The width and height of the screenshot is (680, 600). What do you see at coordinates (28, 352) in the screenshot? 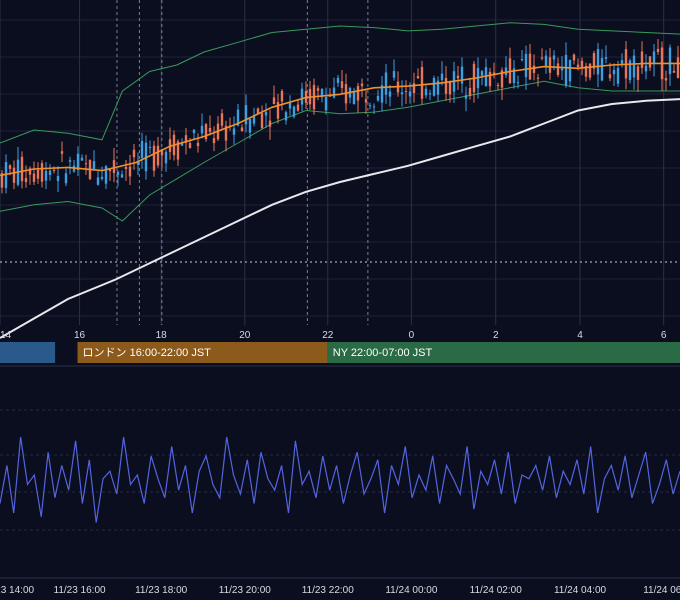
I see `session-band` at bounding box center [28, 352].